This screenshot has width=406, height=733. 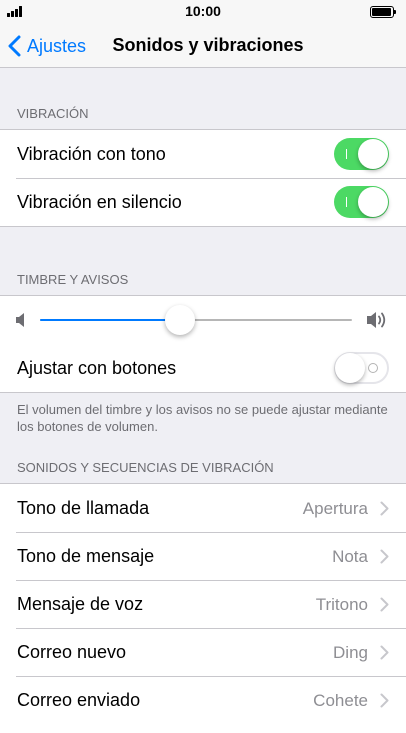 What do you see at coordinates (361, 368) in the screenshot?
I see `adjust-with-buttons-toggle` at bounding box center [361, 368].